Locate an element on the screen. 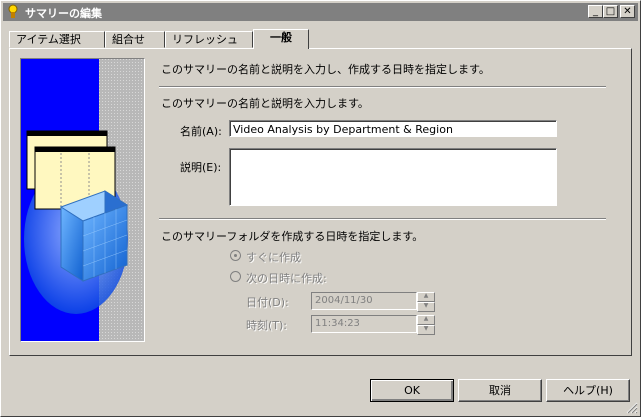 This screenshot has width=641, height=417. title-bar: サマリーの編集 _ □ ✕ is located at coordinates (320, 12).